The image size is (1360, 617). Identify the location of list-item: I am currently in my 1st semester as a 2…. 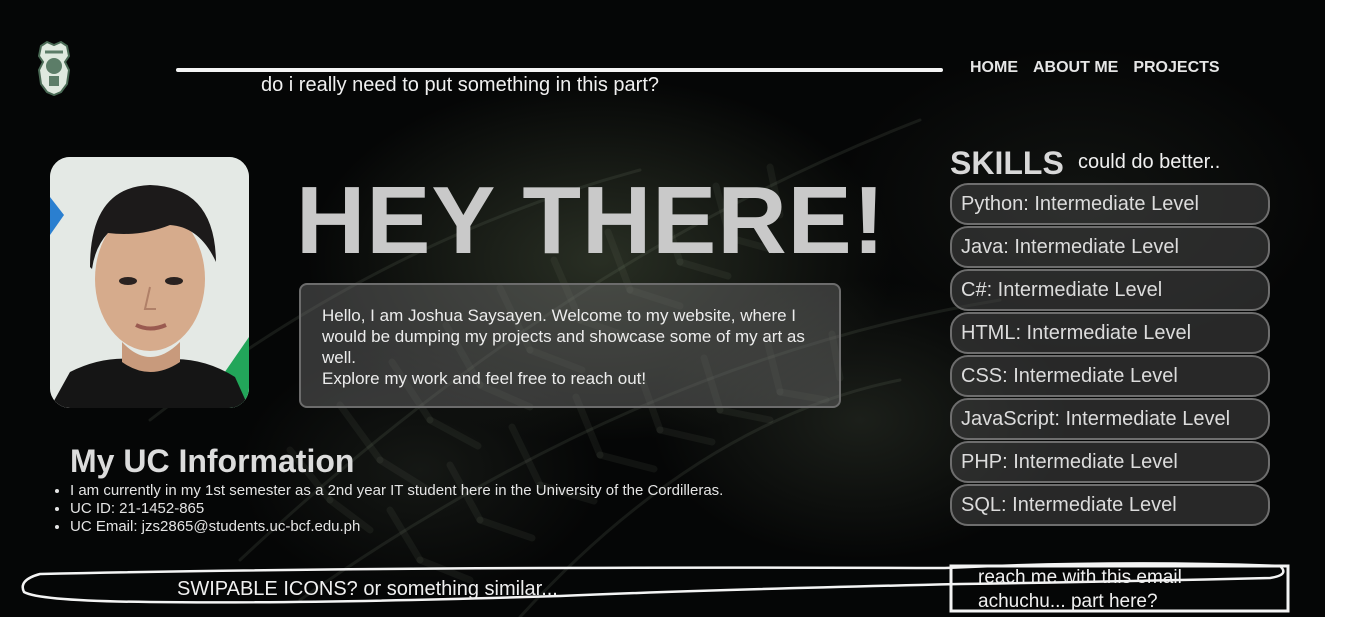
(396, 491).